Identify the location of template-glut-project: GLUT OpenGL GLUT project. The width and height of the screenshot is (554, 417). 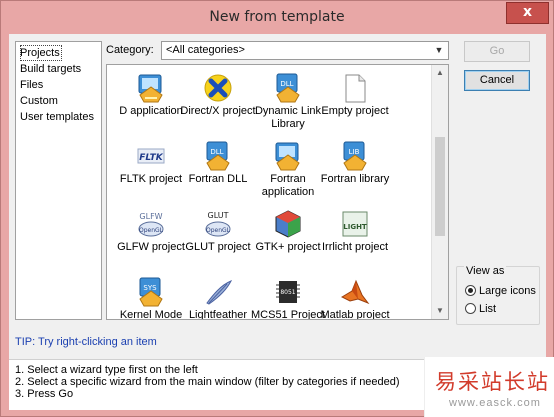
(218, 238).